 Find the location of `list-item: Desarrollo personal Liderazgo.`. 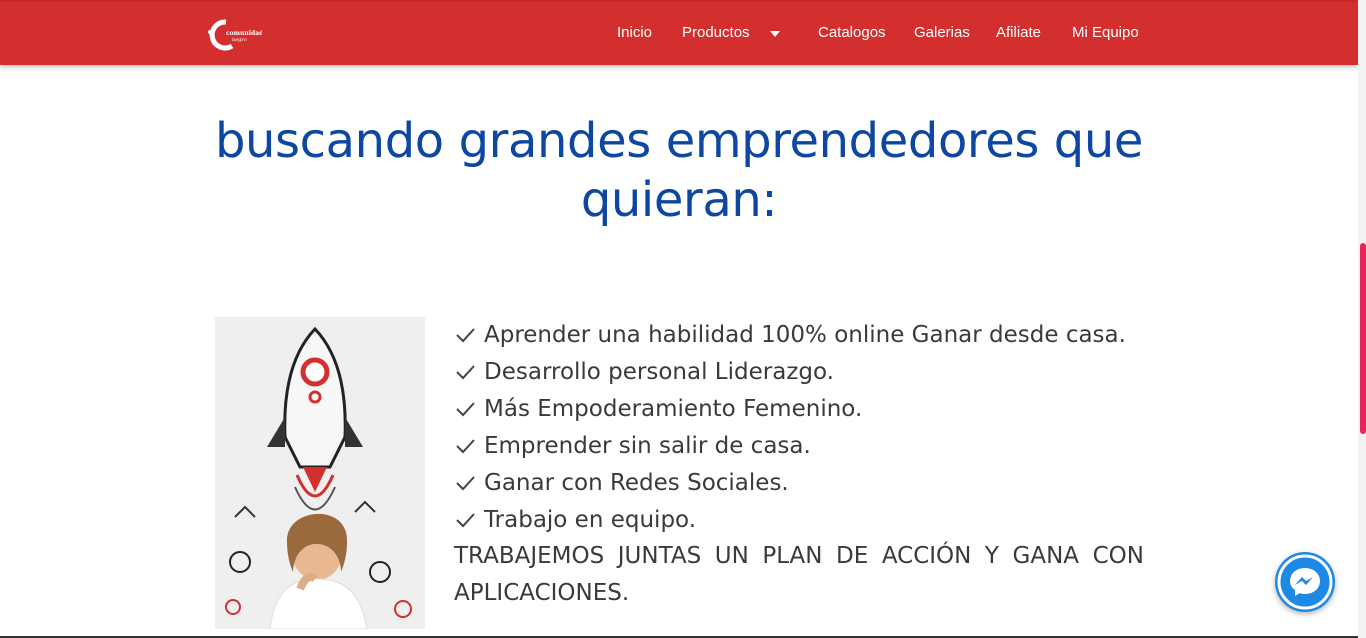

list-item: Desarrollo personal Liderazgo. is located at coordinates (799, 371).